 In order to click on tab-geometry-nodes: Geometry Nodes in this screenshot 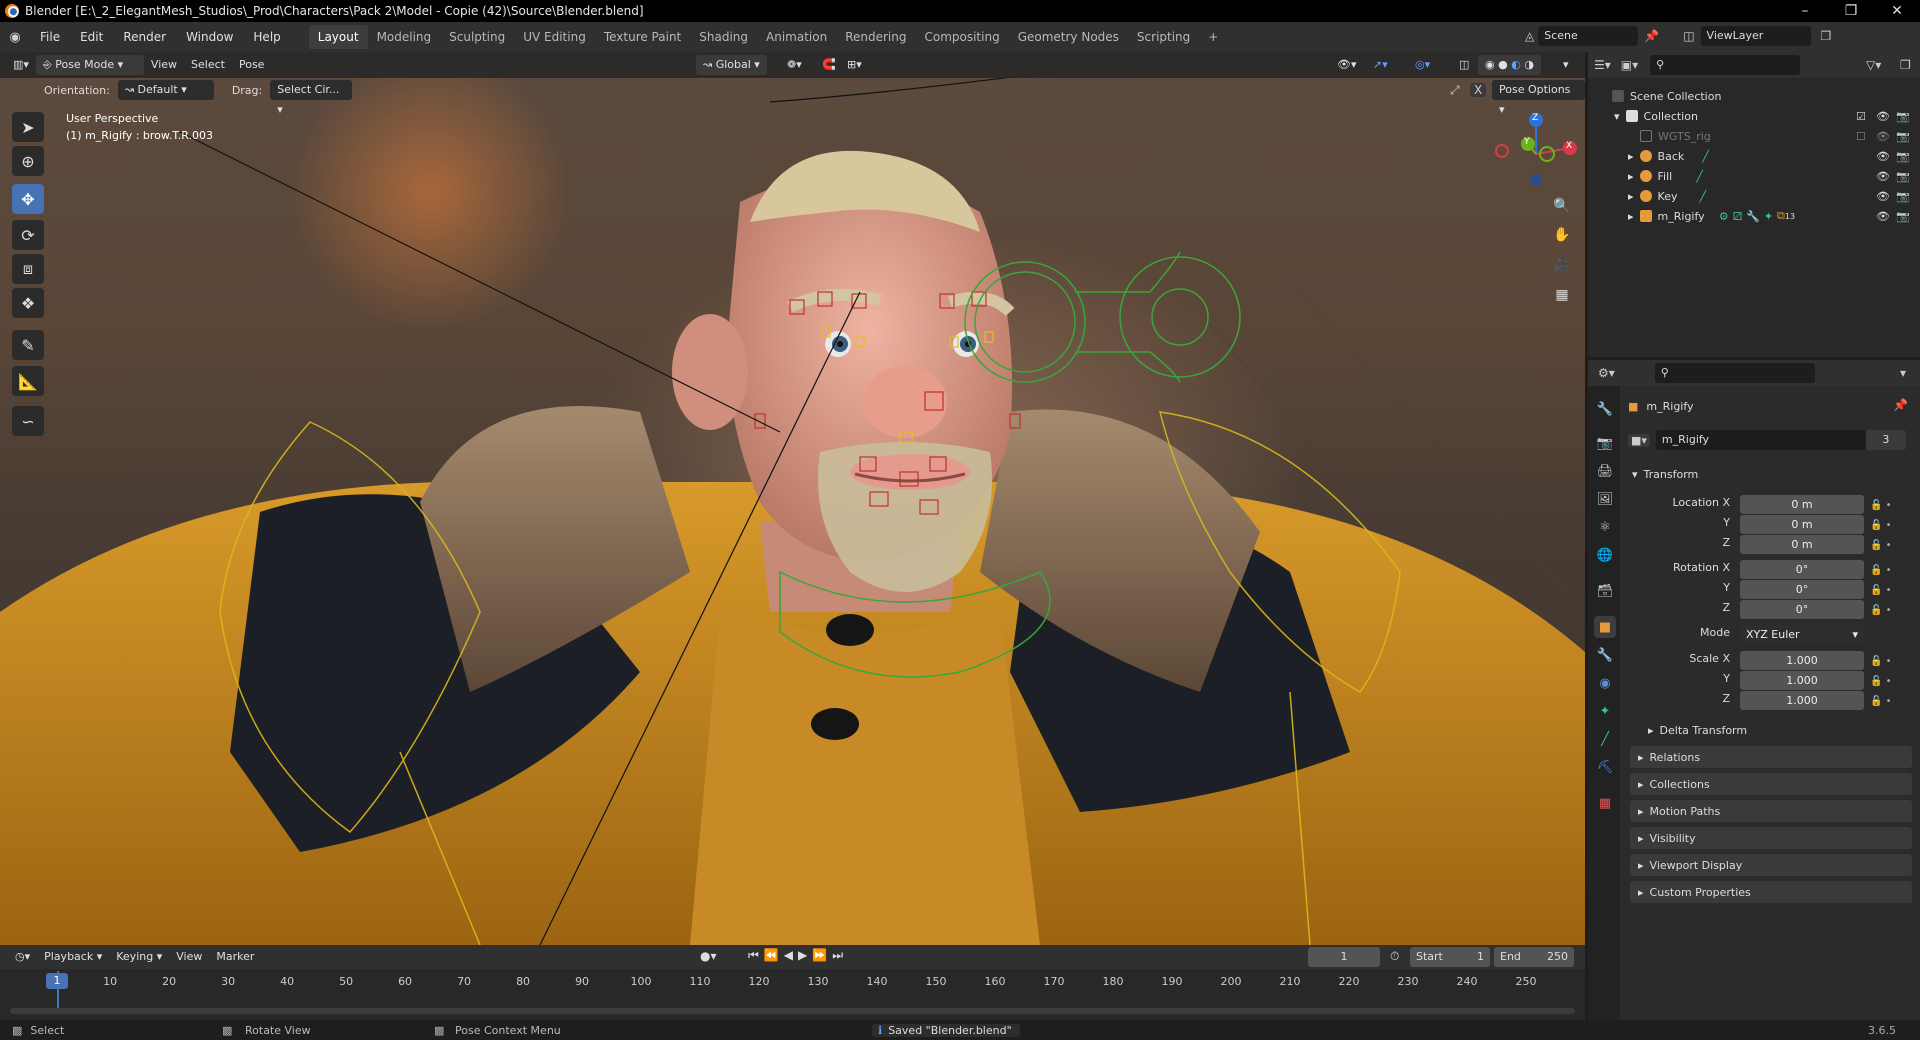, I will do `click(1068, 37)`.